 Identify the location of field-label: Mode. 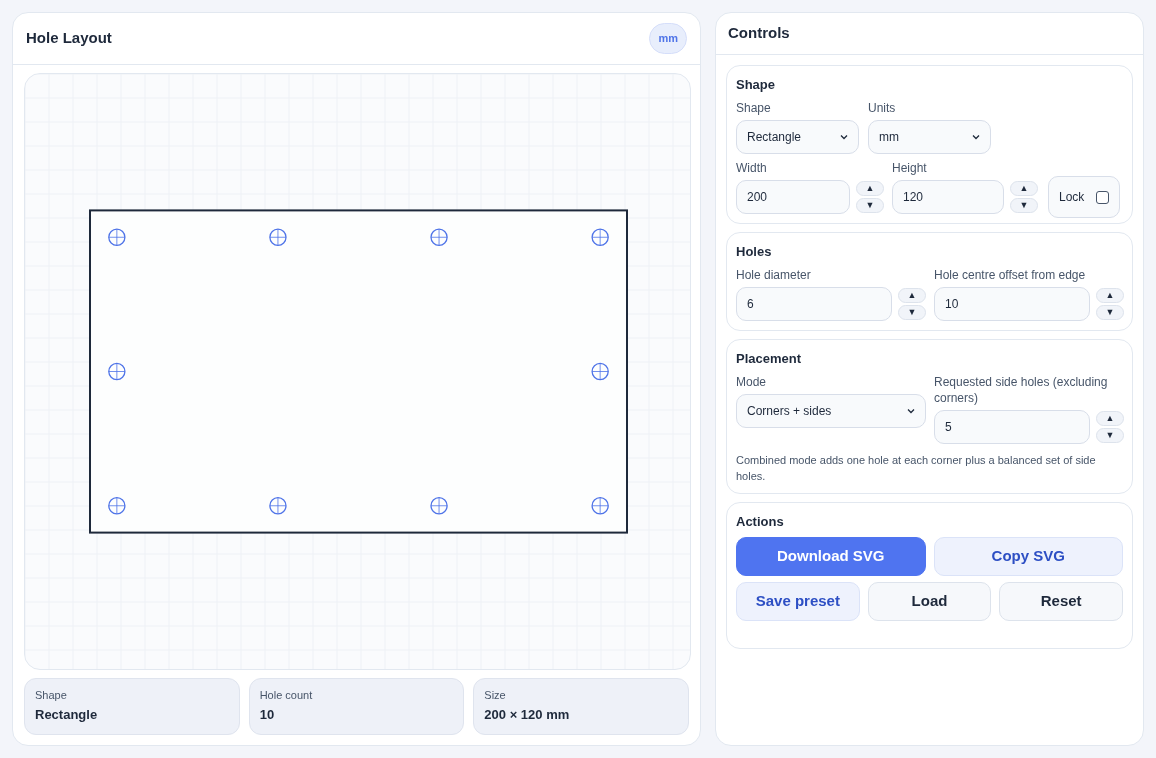
(752, 382).